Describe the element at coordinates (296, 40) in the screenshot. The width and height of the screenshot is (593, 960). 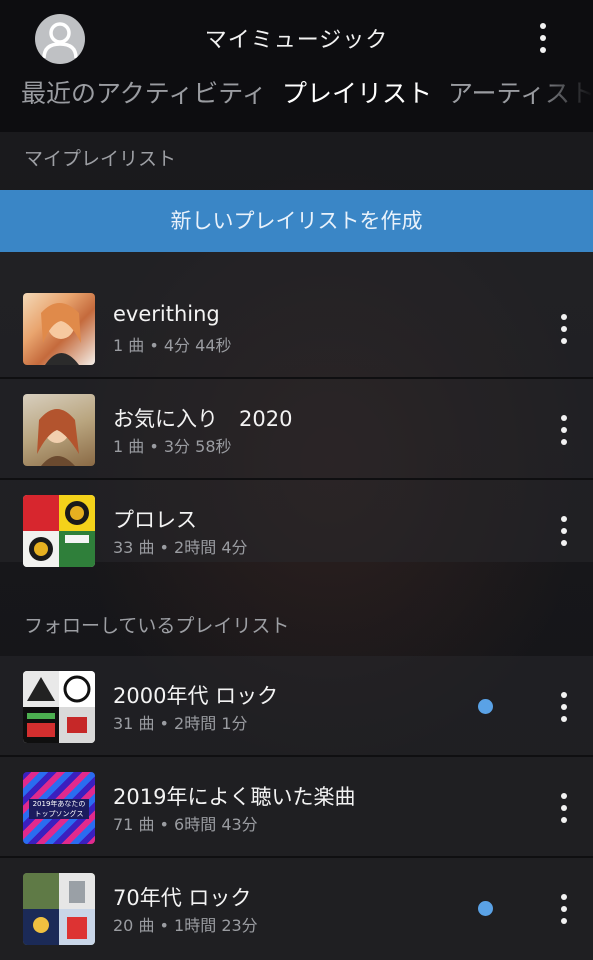
I see `page-title: マイミュージック` at that location.